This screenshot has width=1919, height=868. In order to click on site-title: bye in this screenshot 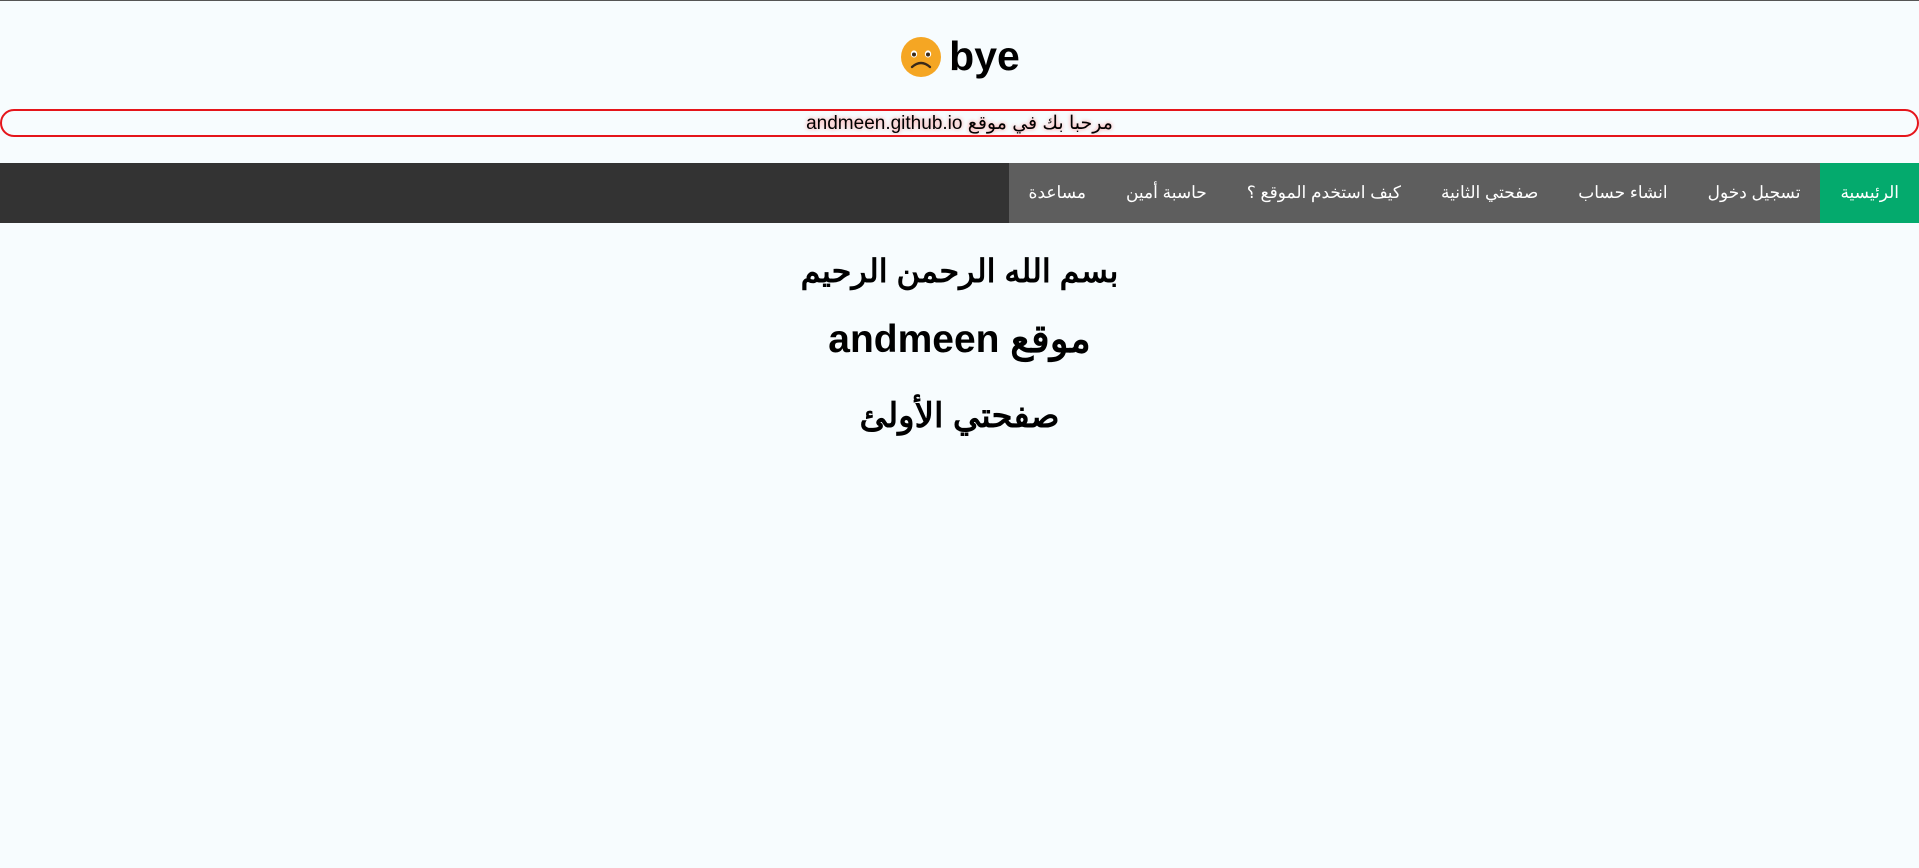, I will do `click(959, 56)`.